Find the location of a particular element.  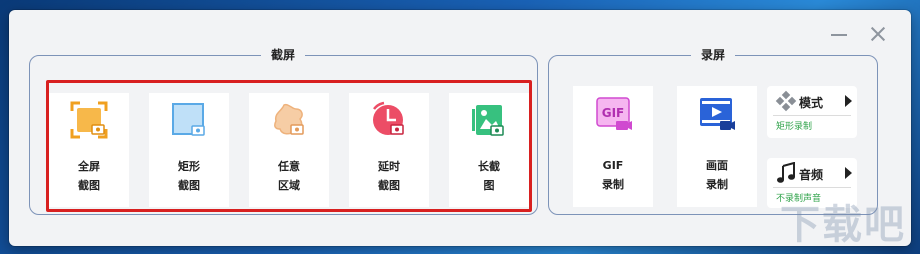

screen-record-icon is located at coordinates (717, 114).